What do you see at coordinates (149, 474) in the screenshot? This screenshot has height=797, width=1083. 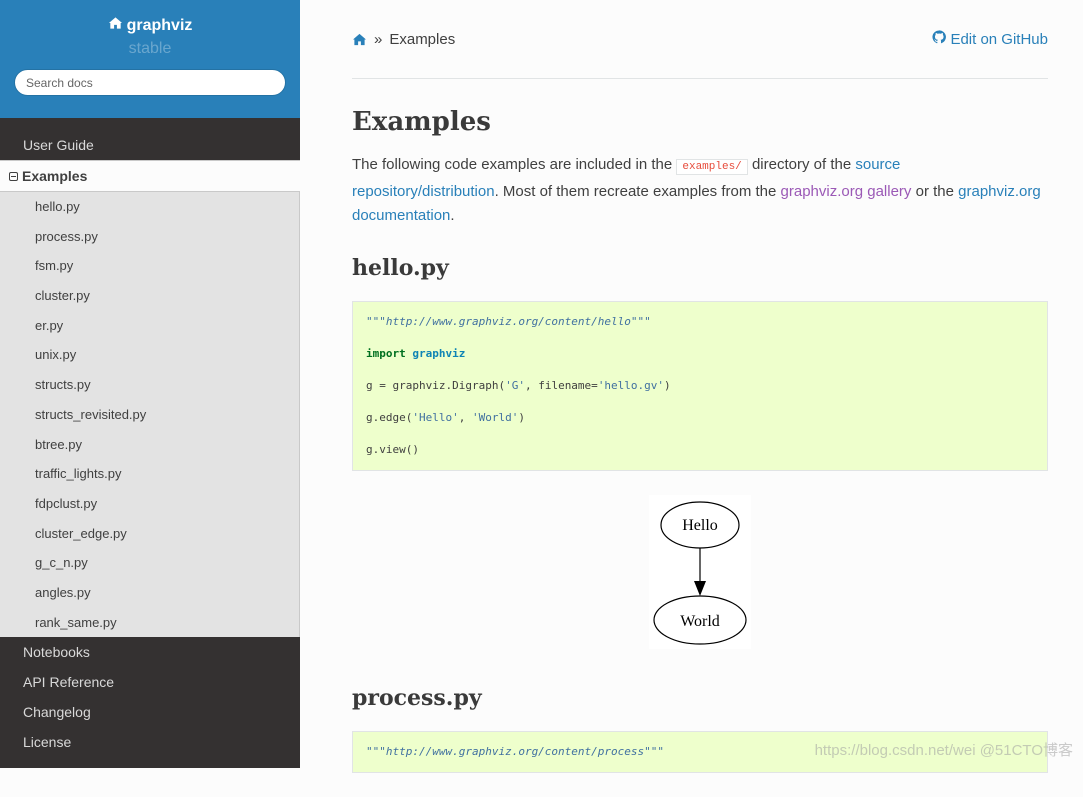 I see `nav-subitem: traffic_lights.py` at bounding box center [149, 474].